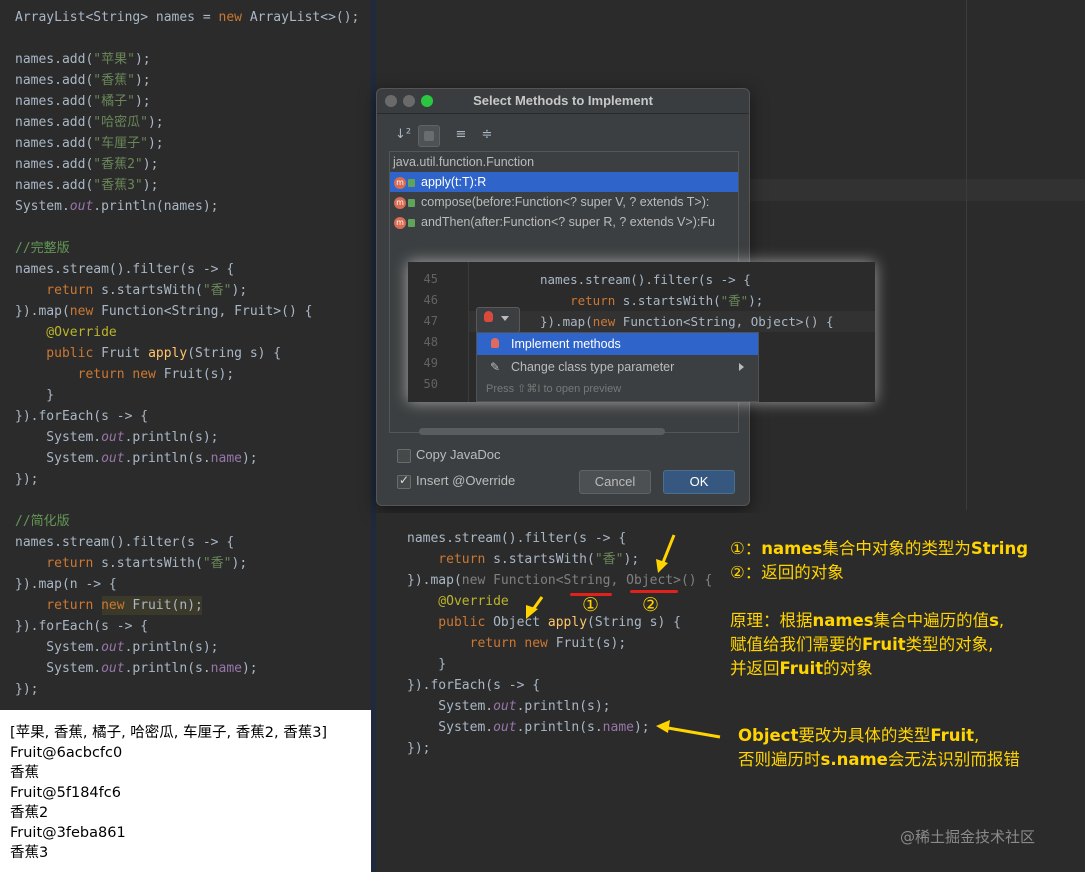  Describe the element at coordinates (83, 101) in the screenshot. I see `code-line: names.add("橘子");` at that location.